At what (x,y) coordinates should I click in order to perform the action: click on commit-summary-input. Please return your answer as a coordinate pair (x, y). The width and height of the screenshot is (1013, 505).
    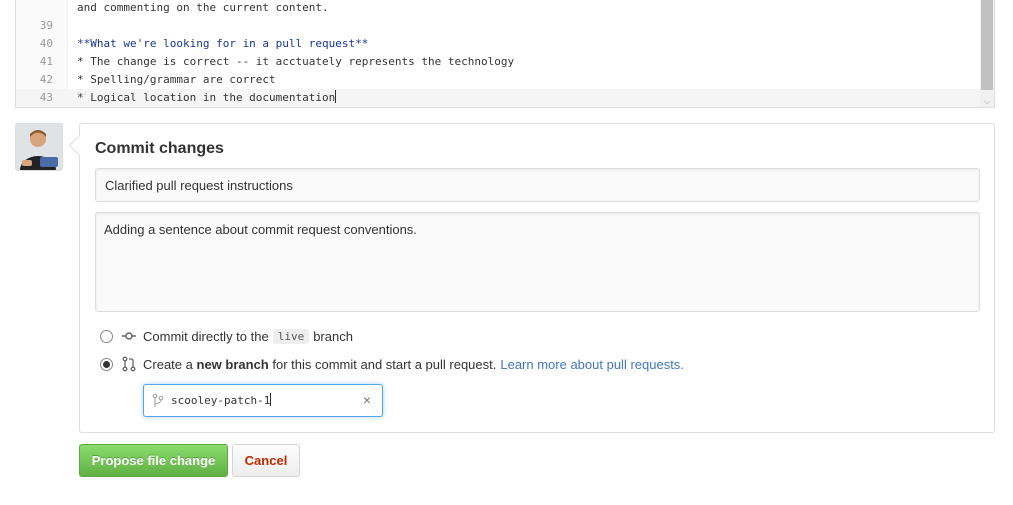
    Looking at the image, I should click on (537, 185).